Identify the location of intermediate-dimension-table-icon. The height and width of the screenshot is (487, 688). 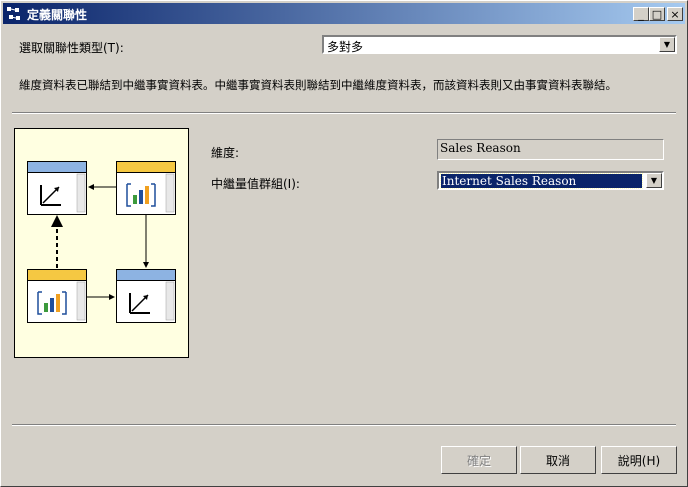
(146, 296).